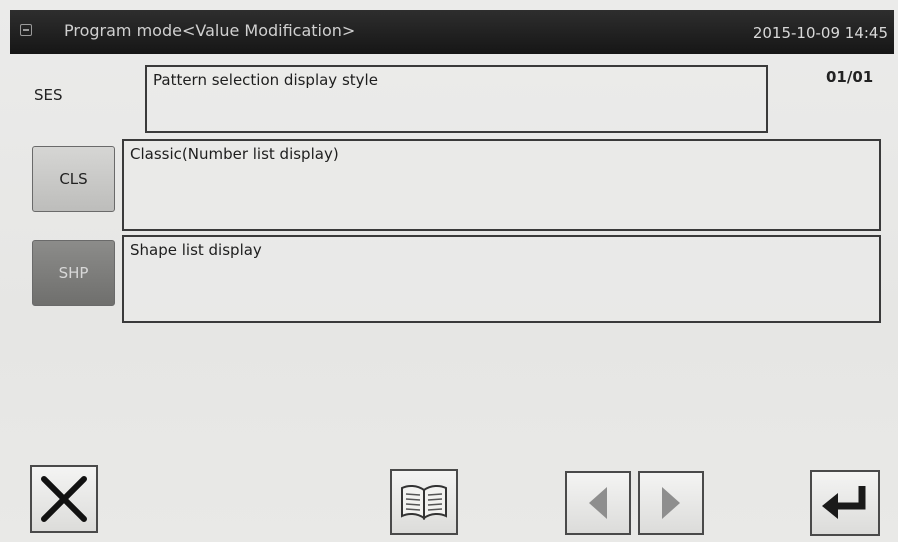  I want to click on option-cls-button: CLS, so click(73, 179).